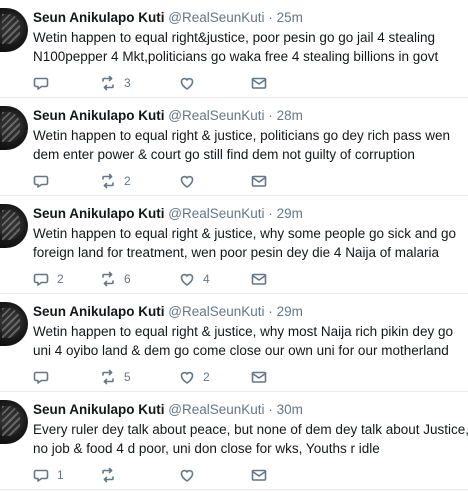 The image size is (468, 492). I want to click on tweet-actions: 5 2, so click(183, 377).